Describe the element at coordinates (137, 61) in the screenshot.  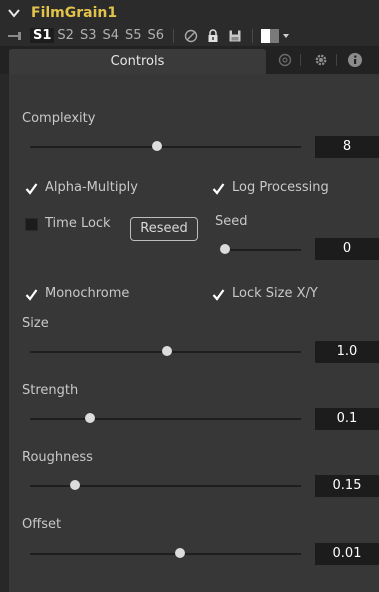
I see `tab-controls: Controls` at that location.